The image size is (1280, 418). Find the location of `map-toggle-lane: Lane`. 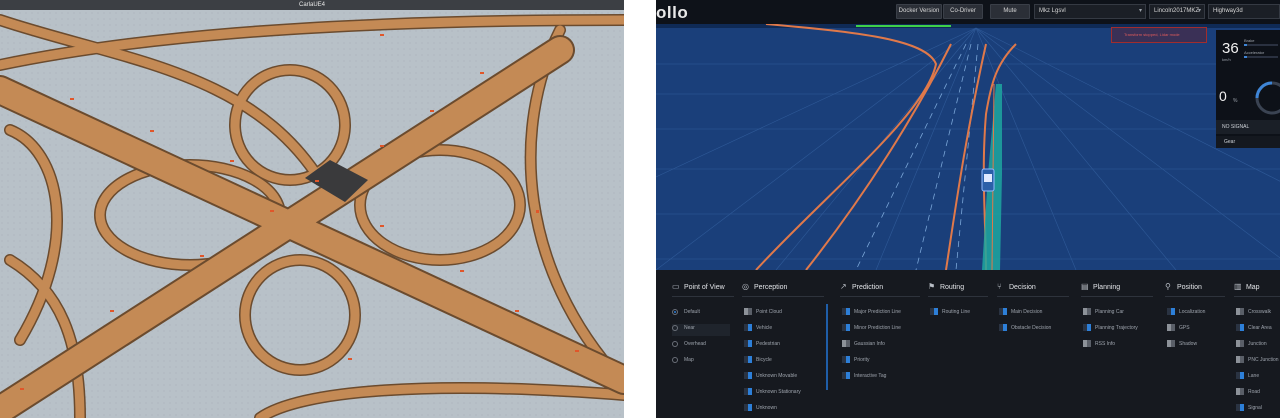

map-toggle-lane: Lane is located at coordinates (1247, 378).